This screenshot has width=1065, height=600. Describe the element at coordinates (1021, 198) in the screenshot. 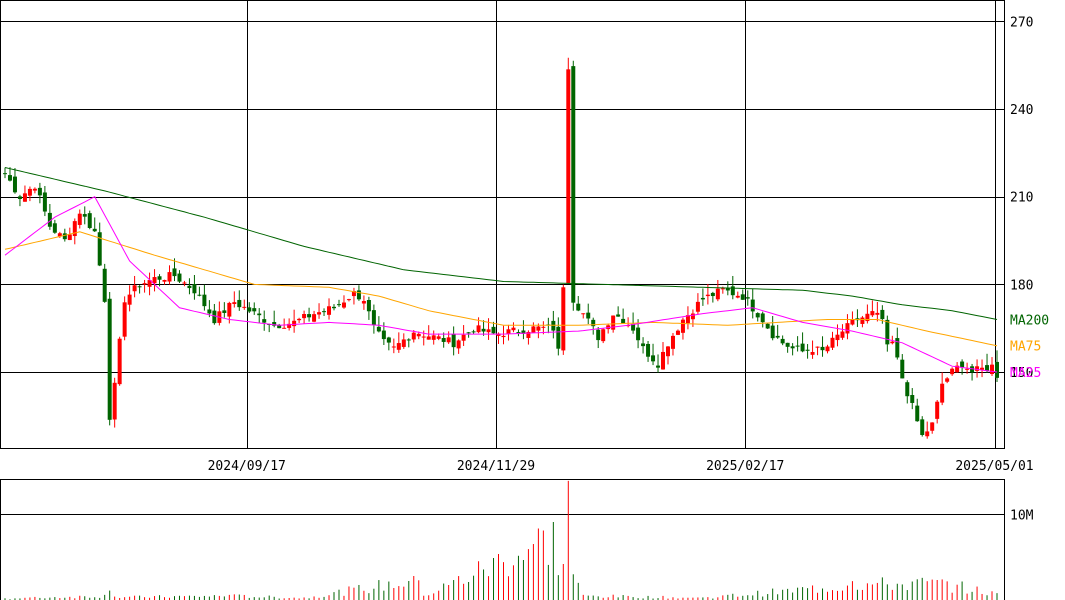

I see `price-tick-label: 210` at that location.